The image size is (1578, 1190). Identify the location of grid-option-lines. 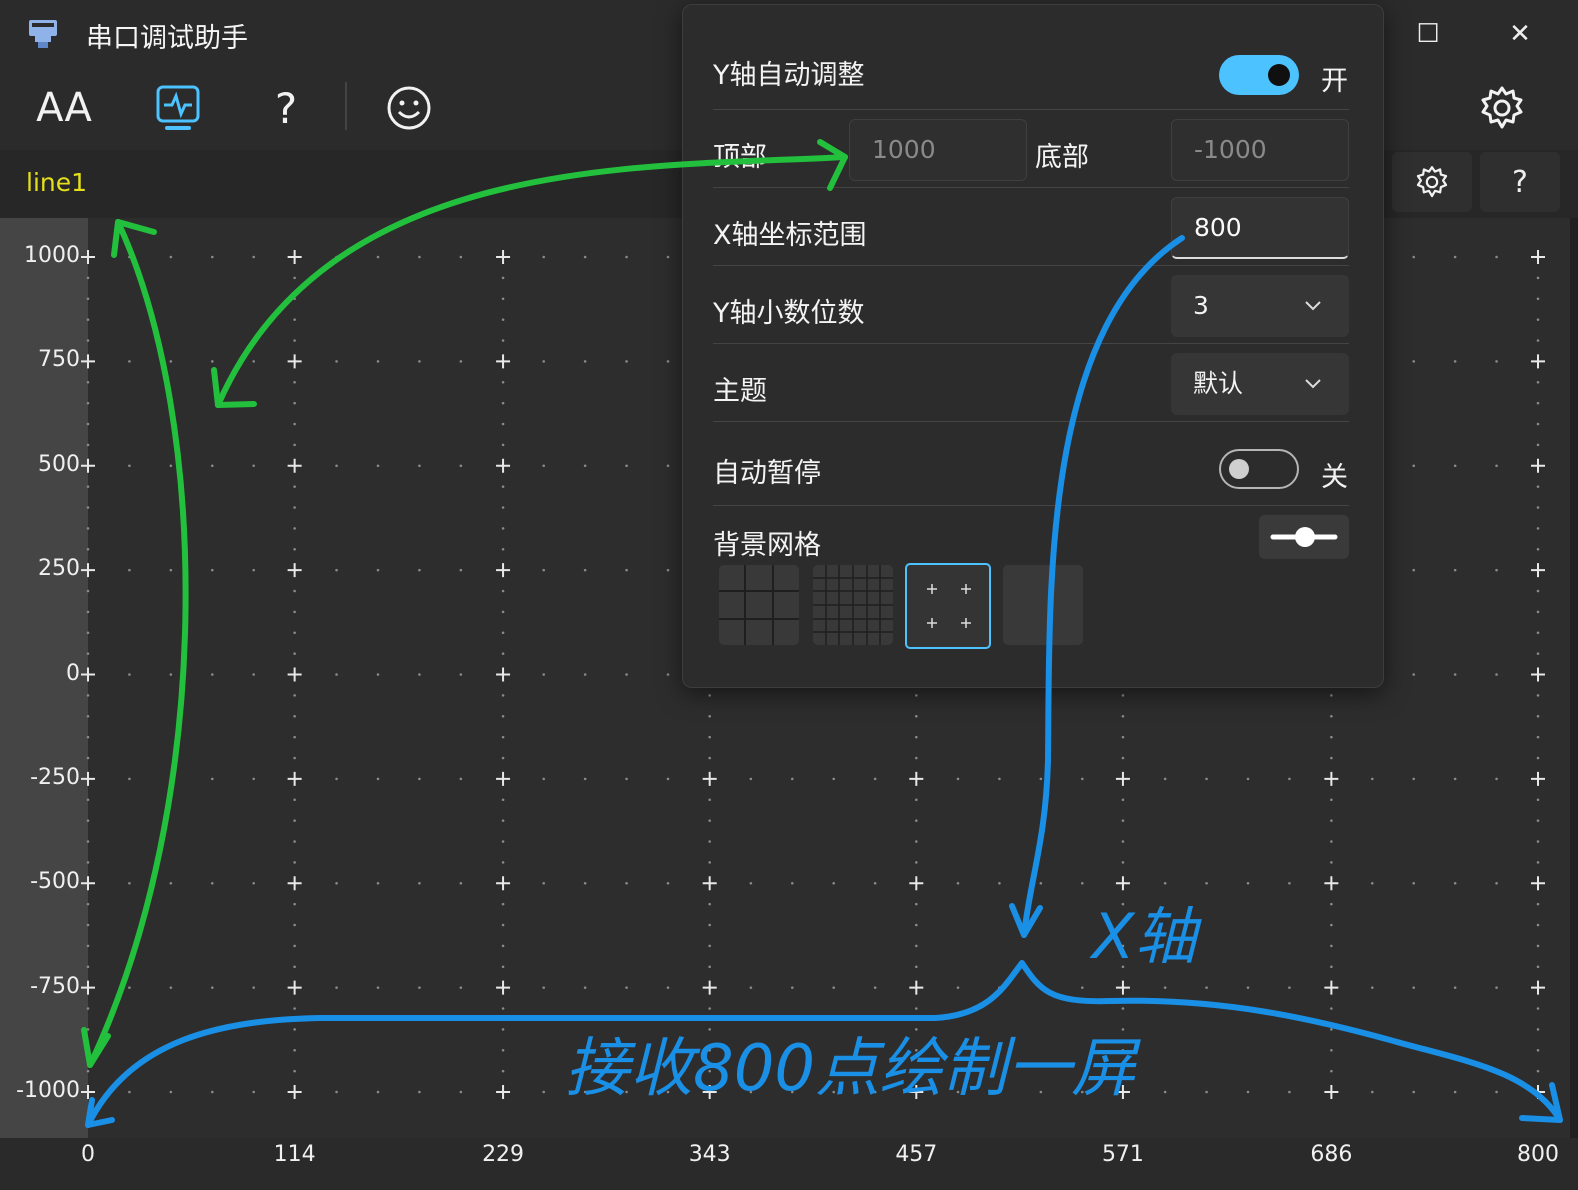
(759, 605).